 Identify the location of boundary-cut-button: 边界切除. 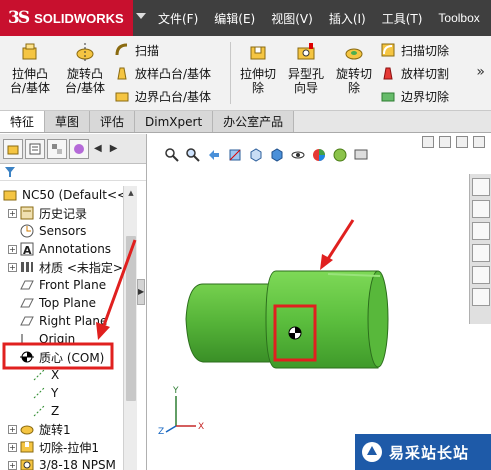
(414, 96).